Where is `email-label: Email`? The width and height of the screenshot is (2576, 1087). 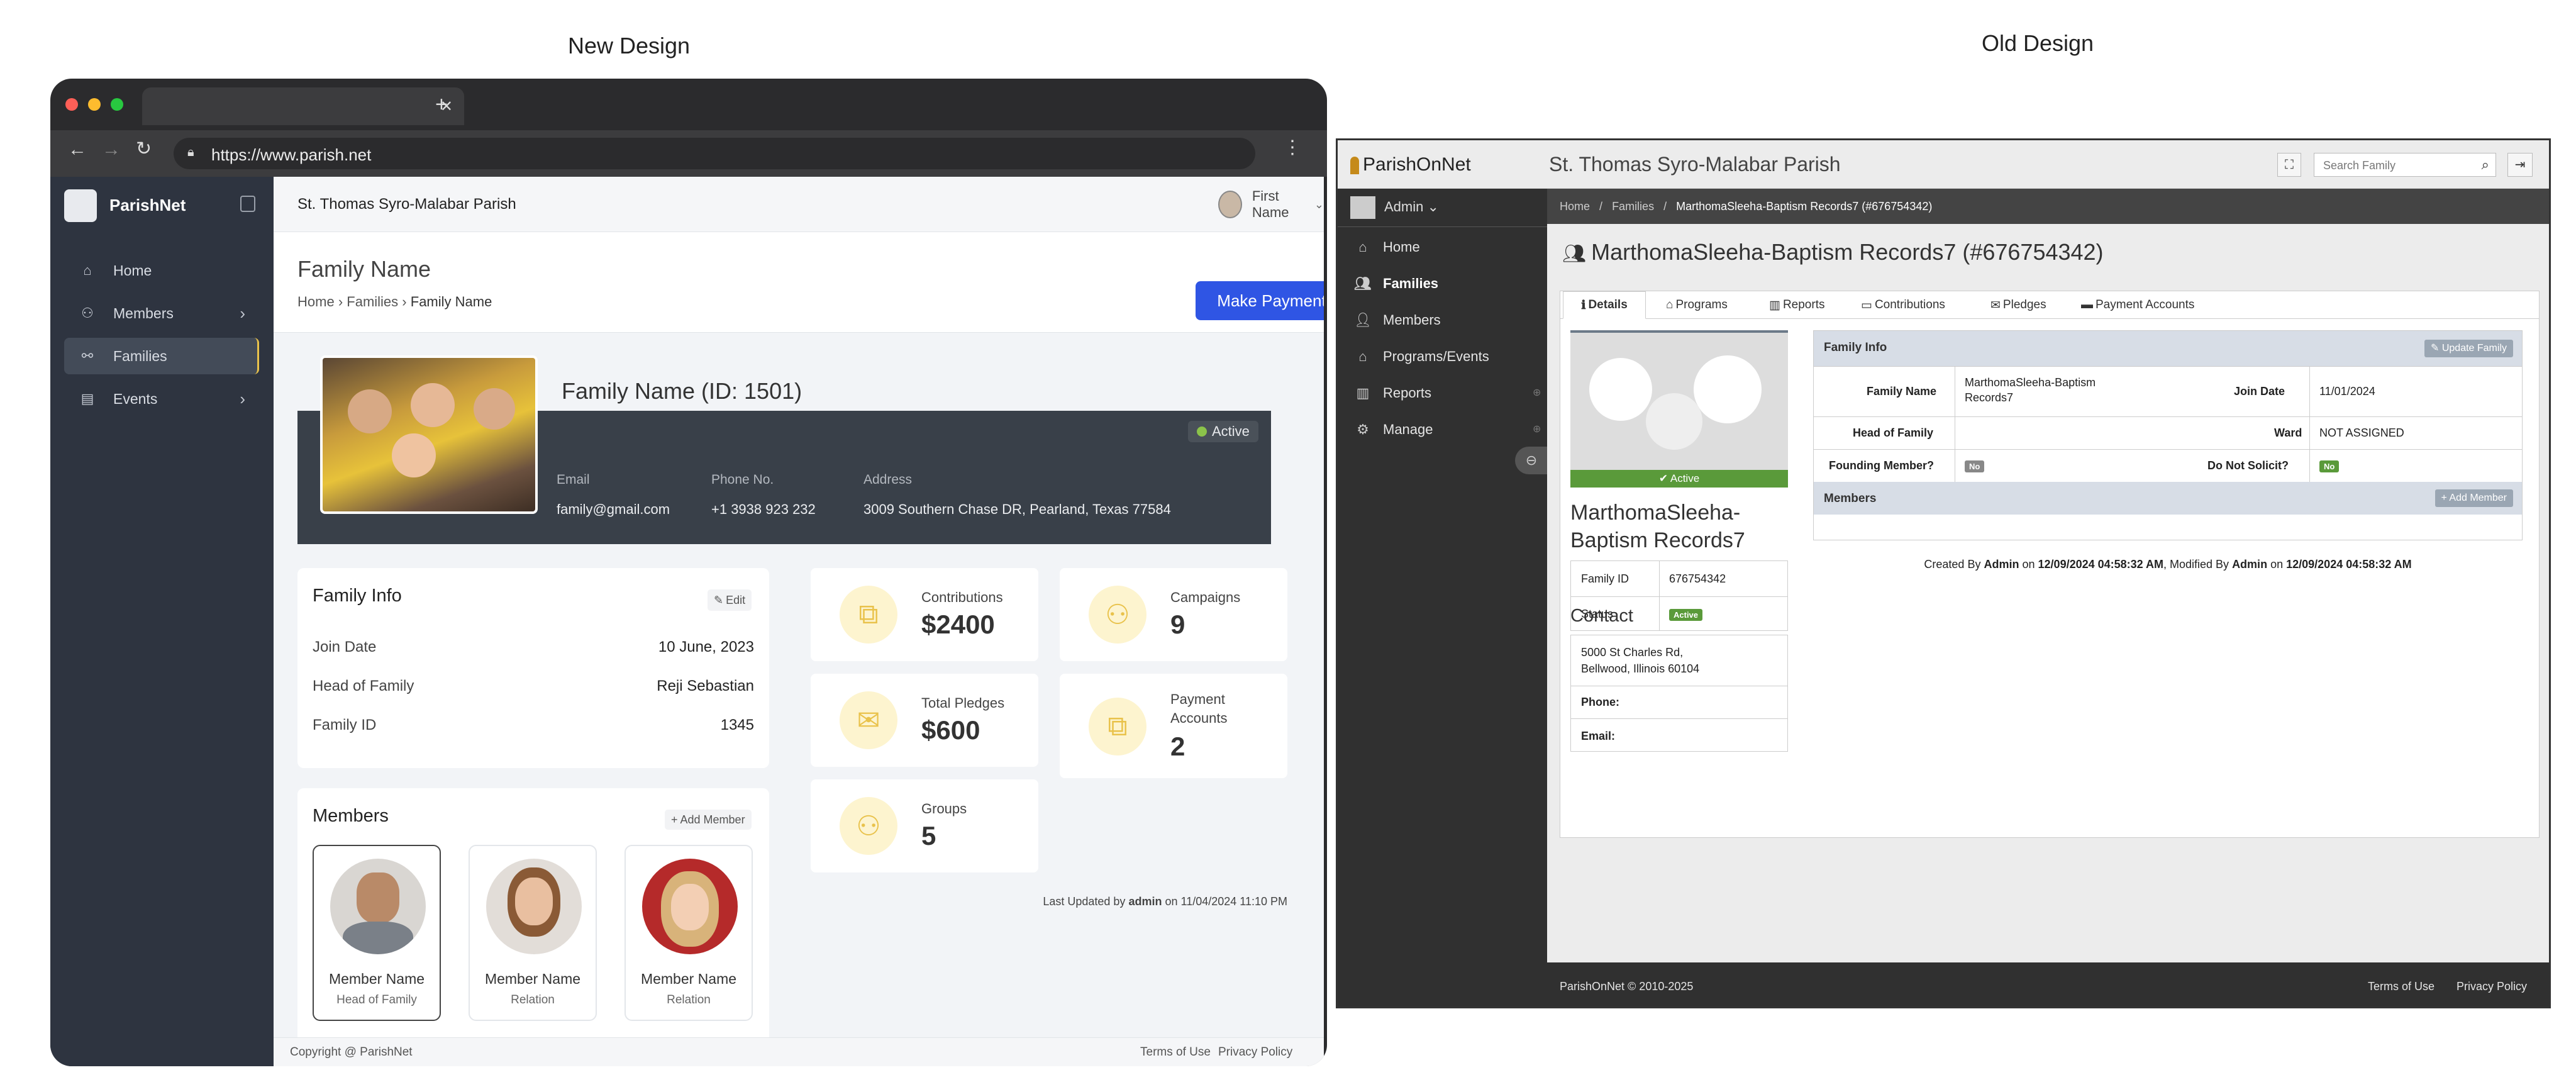 email-label: Email is located at coordinates (573, 479).